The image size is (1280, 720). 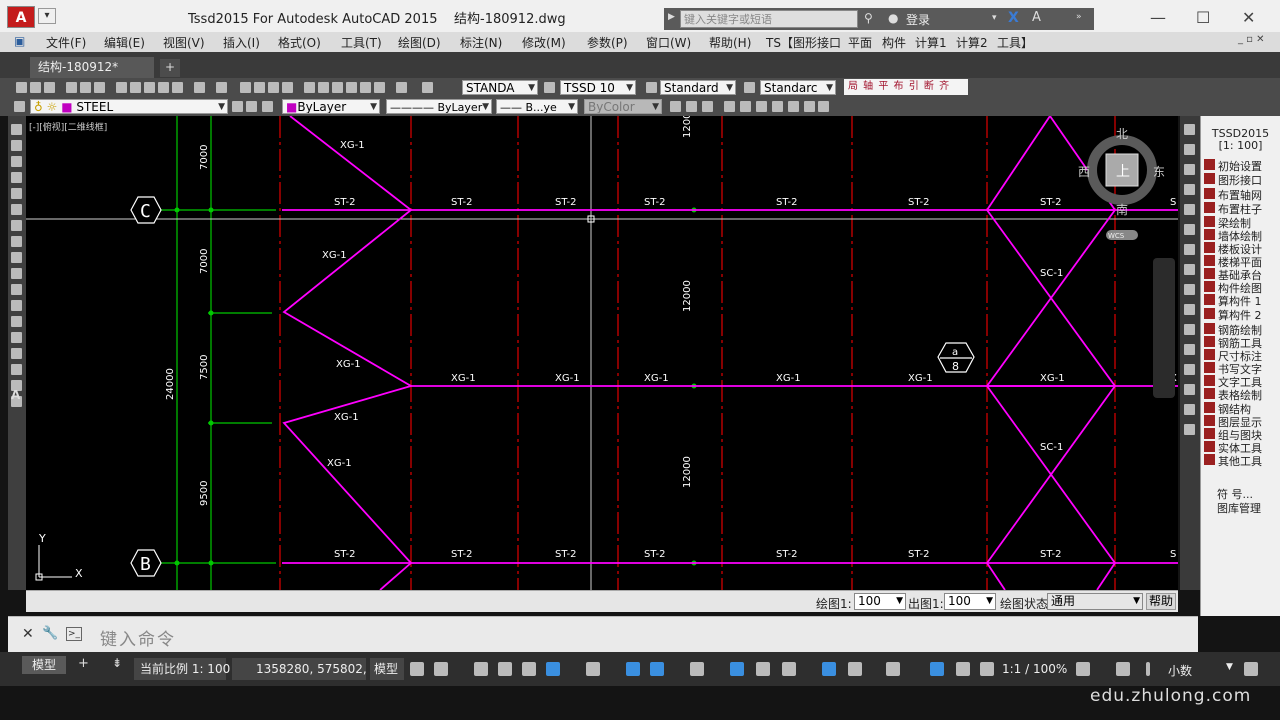 What do you see at coordinates (16, 273) in the screenshot?
I see `ellipse-icon` at bounding box center [16, 273].